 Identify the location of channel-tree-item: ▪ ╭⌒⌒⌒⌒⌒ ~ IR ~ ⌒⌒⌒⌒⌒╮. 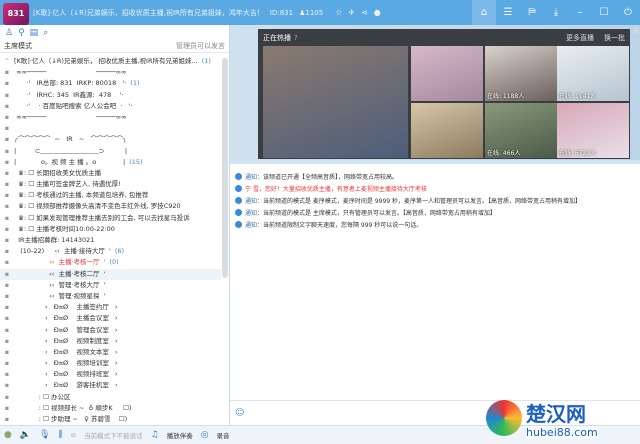
(110, 139).